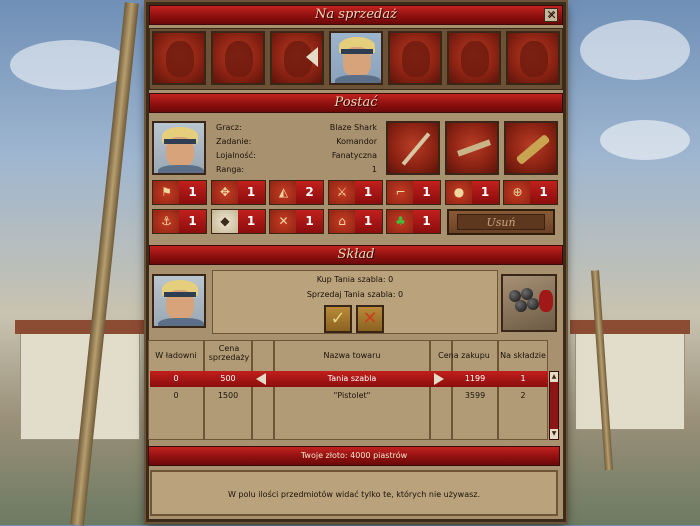  What do you see at coordinates (342, 221) in the screenshot?
I see `helmet-icon: ⌂` at bounding box center [342, 221].